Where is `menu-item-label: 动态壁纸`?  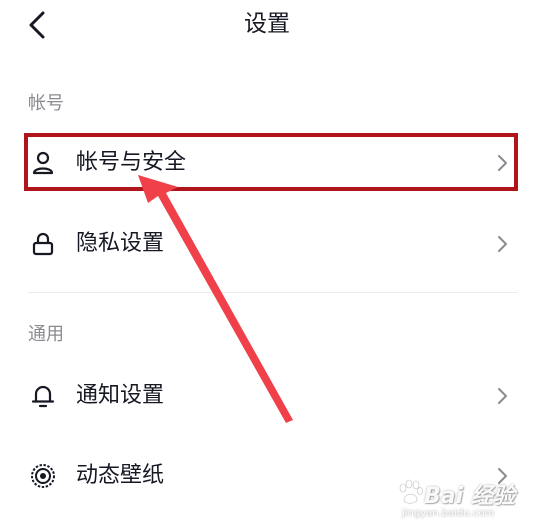 menu-item-label: 动态壁纸 is located at coordinates (120, 475).